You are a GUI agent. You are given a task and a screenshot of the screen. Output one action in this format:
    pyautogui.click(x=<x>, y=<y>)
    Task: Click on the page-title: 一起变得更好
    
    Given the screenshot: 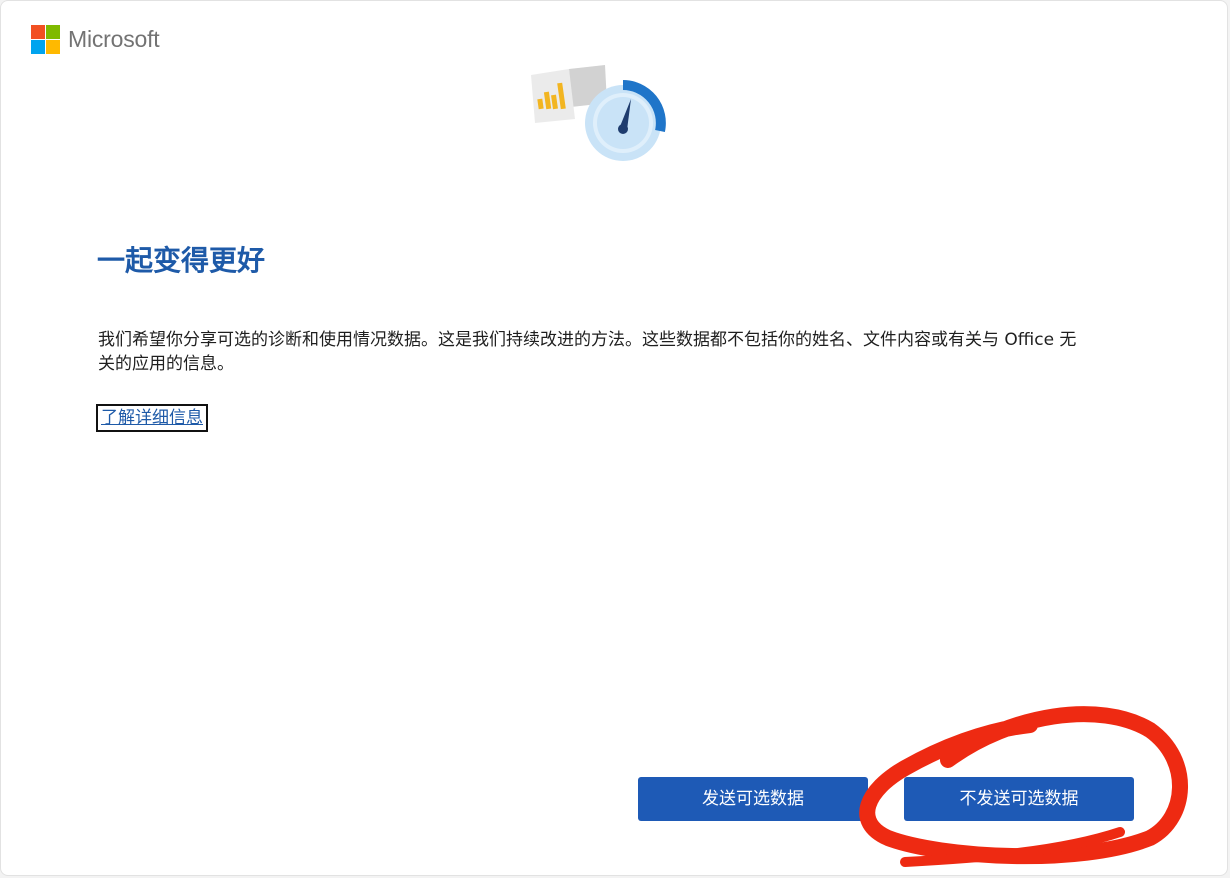 What is the action you would take?
    pyautogui.click(x=181, y=260)
    